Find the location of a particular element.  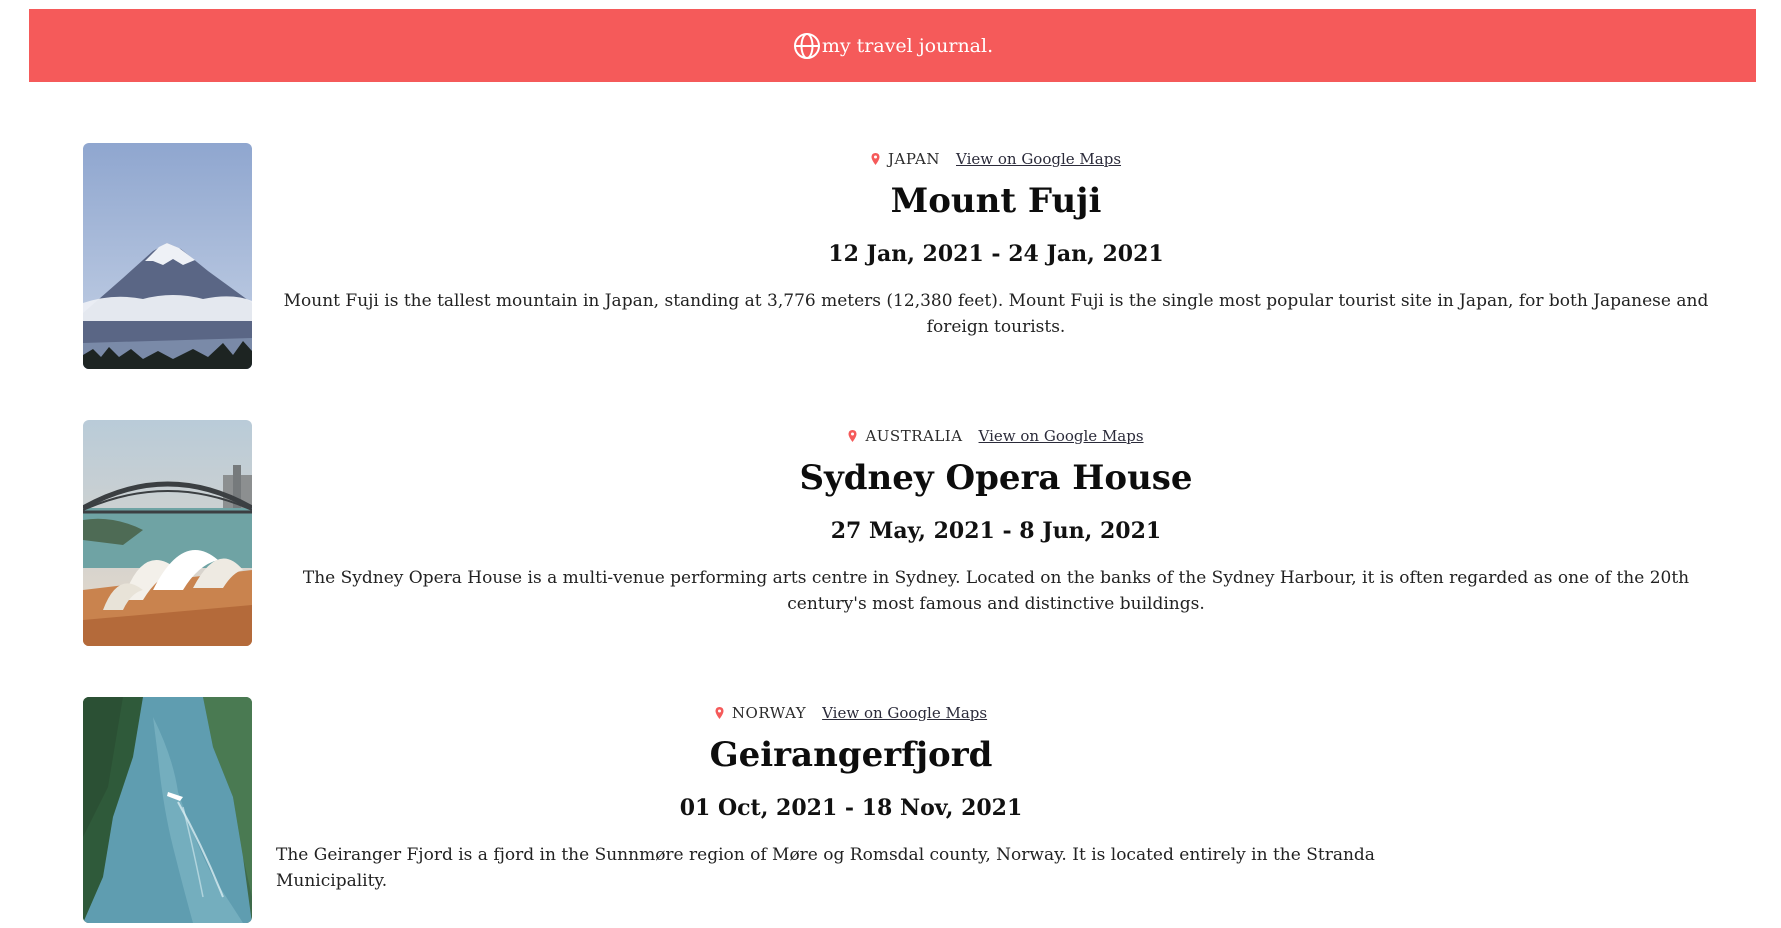

globe-icon is located at coordinates (807, 46).